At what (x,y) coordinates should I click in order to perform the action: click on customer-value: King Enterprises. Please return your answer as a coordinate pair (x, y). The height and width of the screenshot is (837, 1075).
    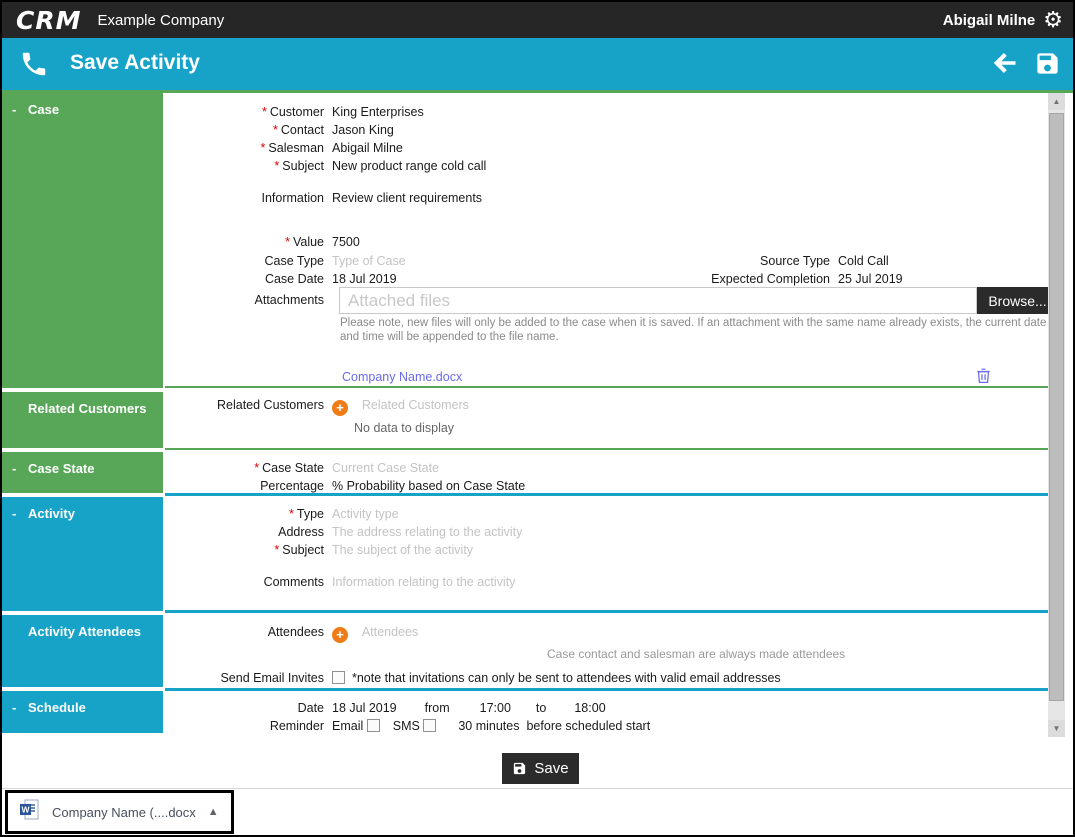
    Looking at the image, I should click on (378, 112).